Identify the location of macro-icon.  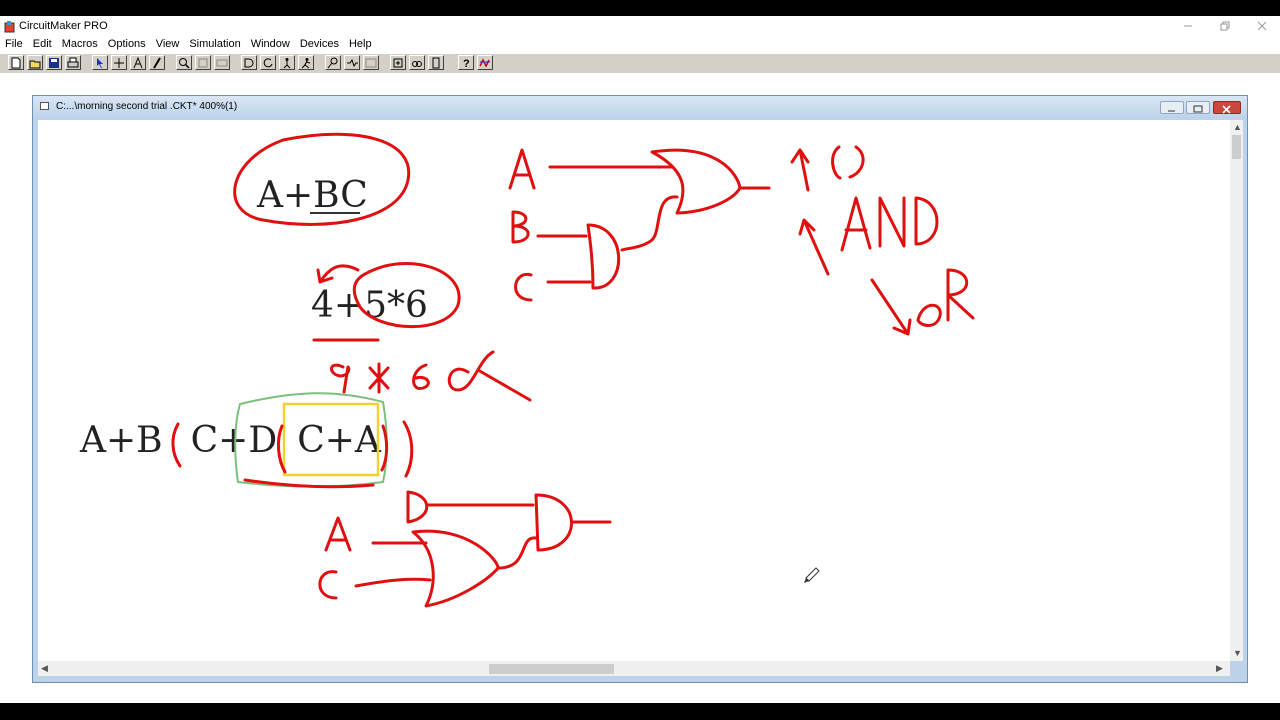
(398, 63).